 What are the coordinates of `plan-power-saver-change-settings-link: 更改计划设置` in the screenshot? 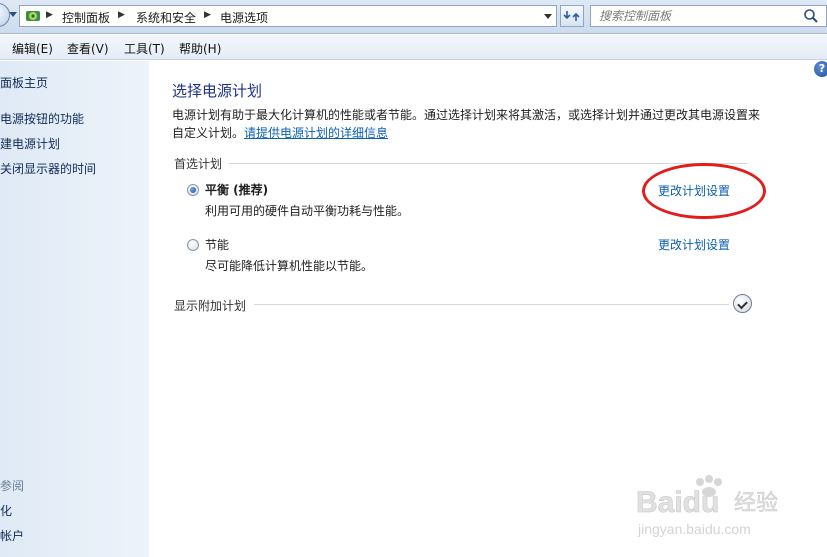 It's located at (694, 244).